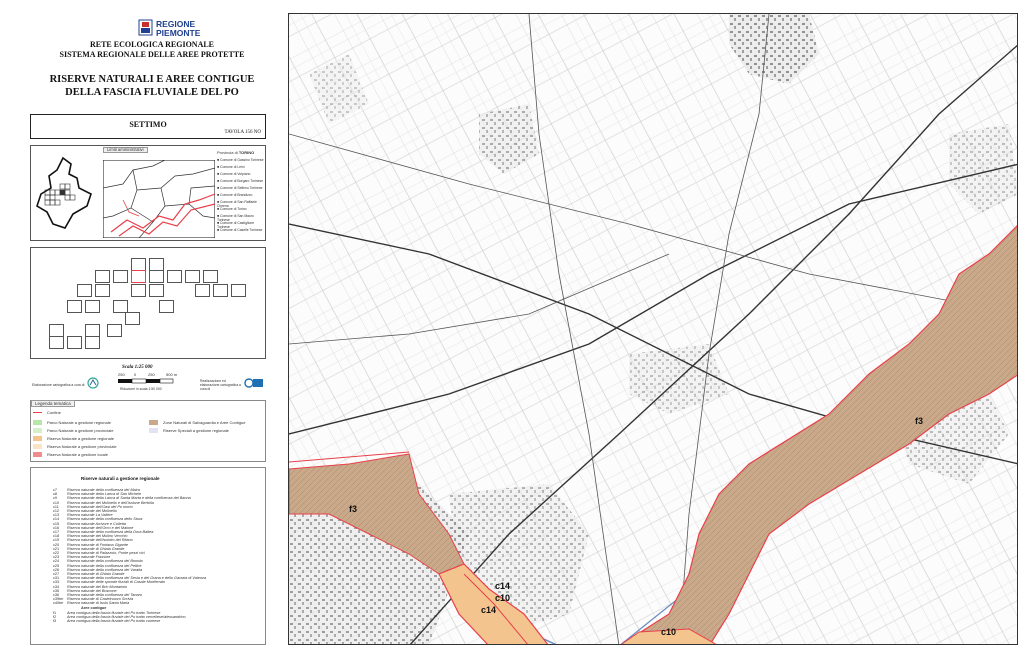  I want to click on region-crest-icon, so click(145, 27).